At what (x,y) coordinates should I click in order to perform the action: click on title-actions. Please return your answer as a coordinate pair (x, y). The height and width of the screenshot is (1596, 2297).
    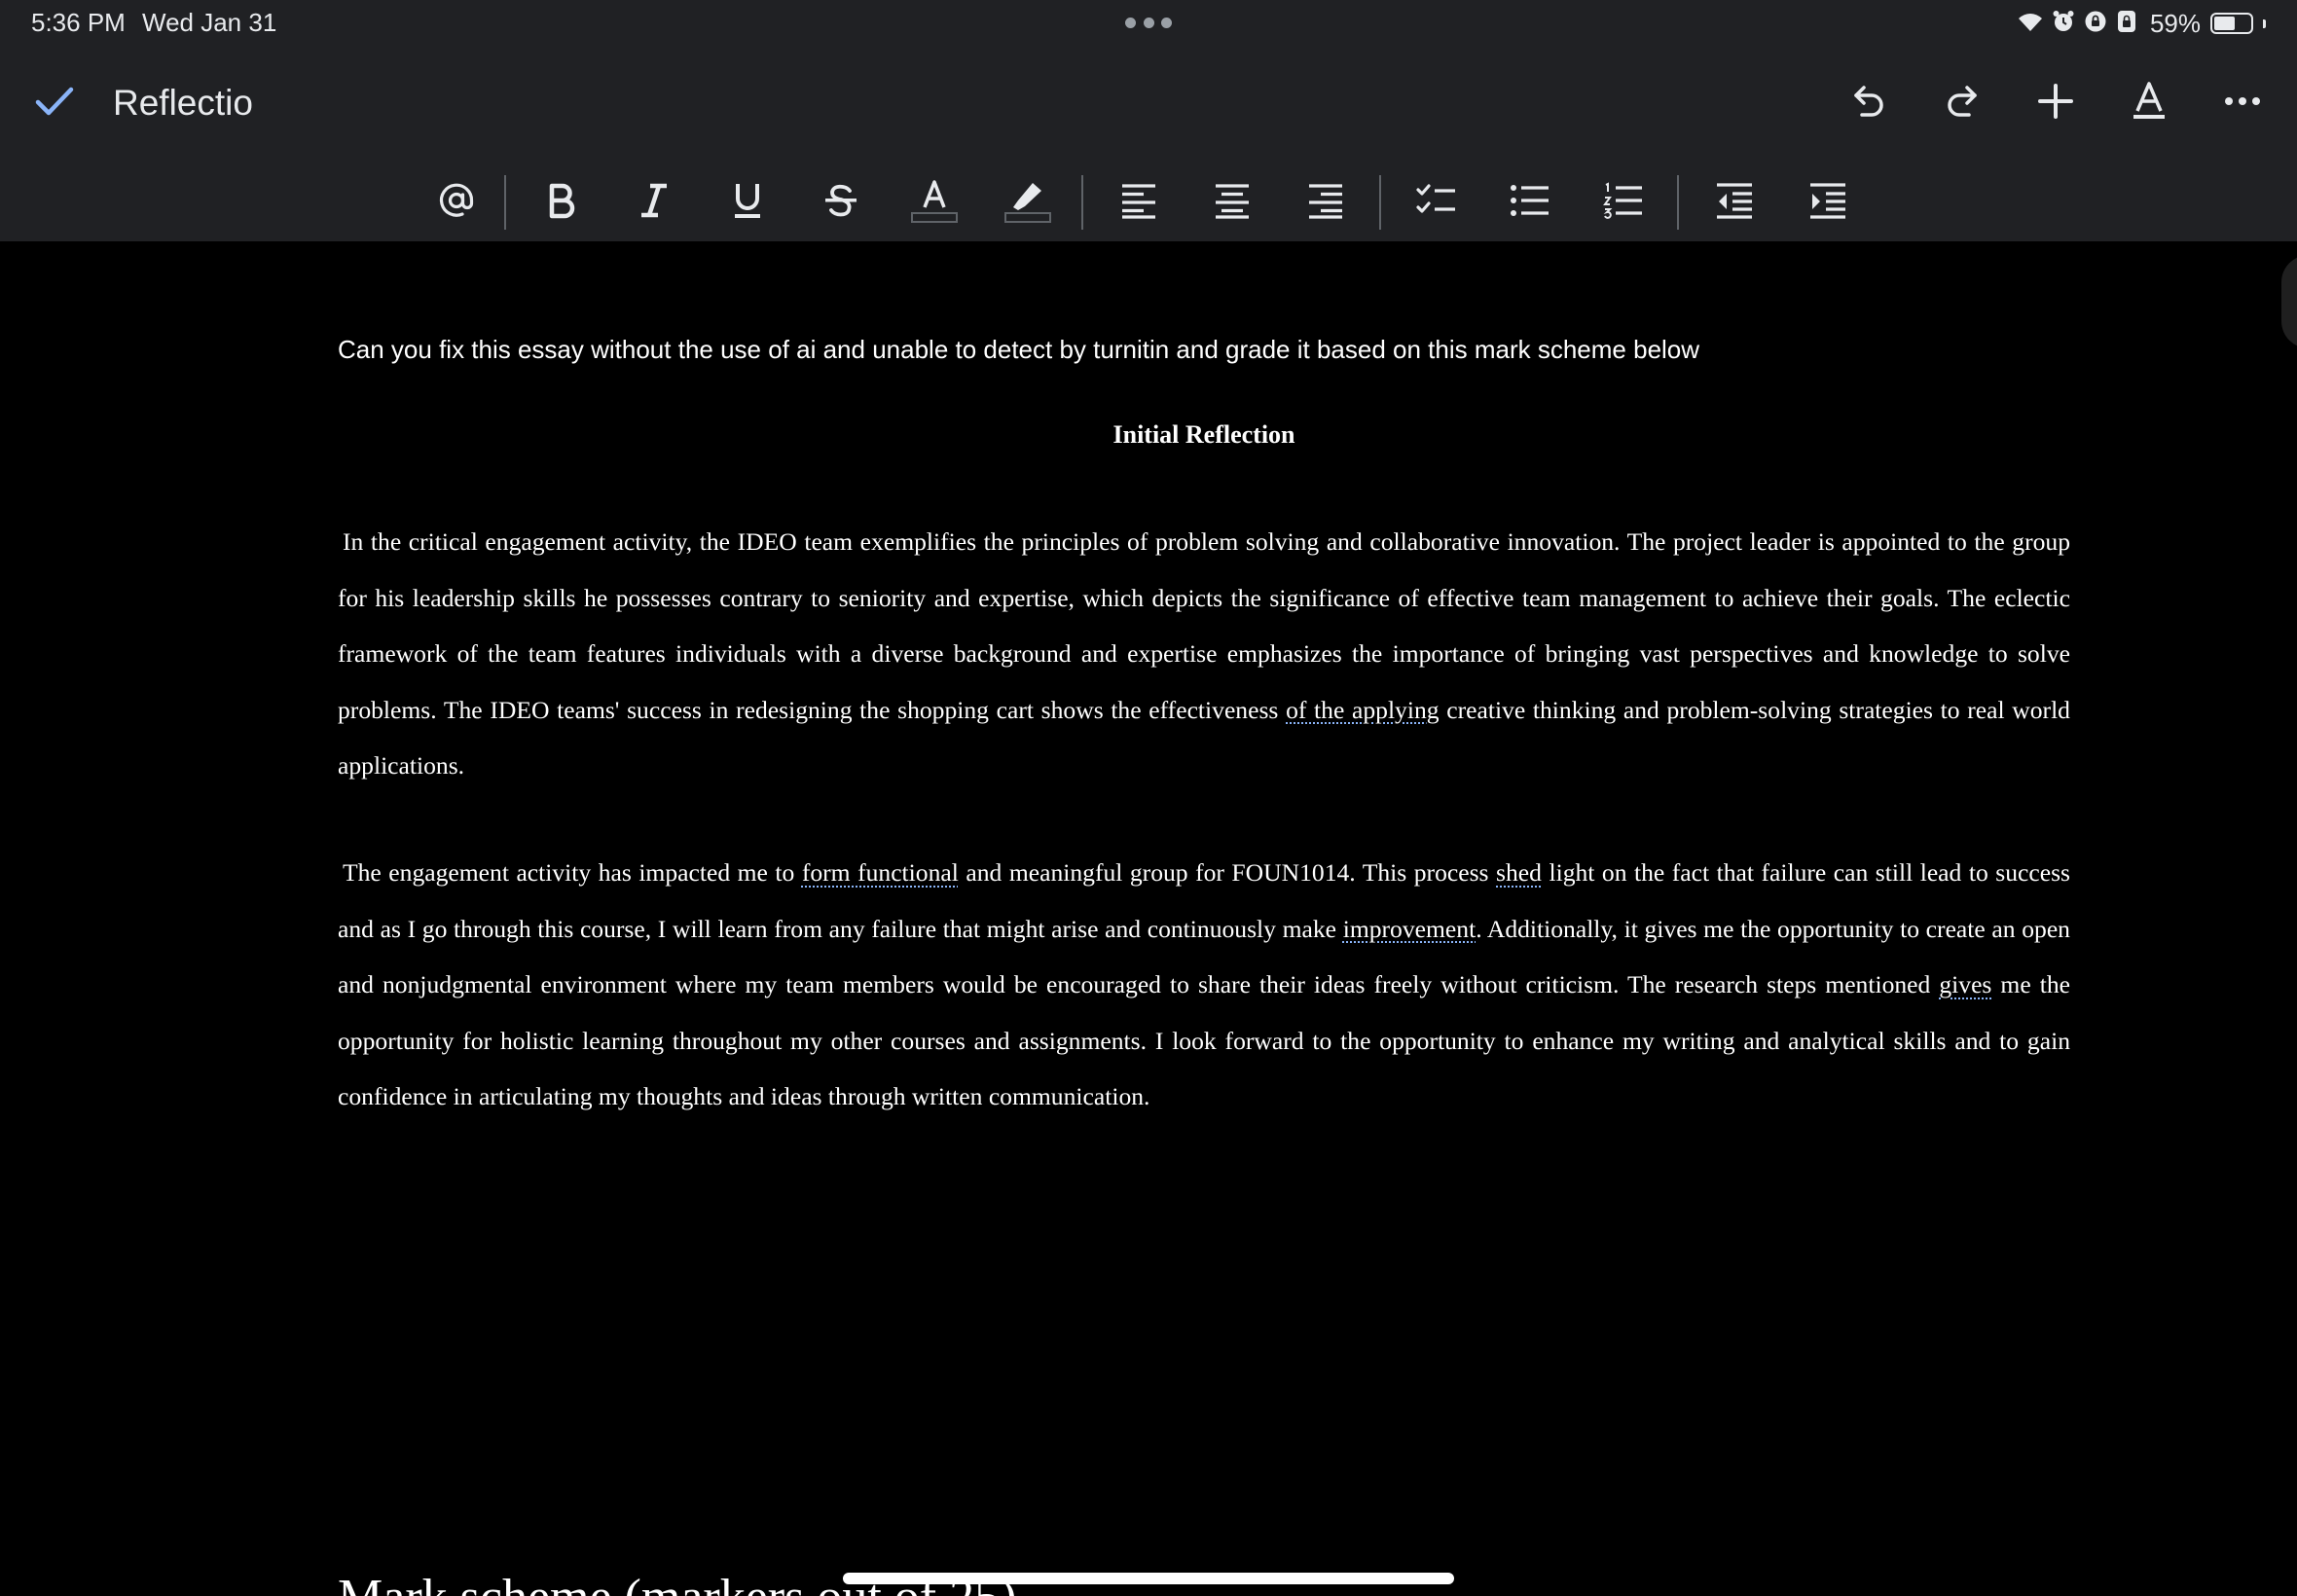
    Looking at the image, I should click on (2055, 103).